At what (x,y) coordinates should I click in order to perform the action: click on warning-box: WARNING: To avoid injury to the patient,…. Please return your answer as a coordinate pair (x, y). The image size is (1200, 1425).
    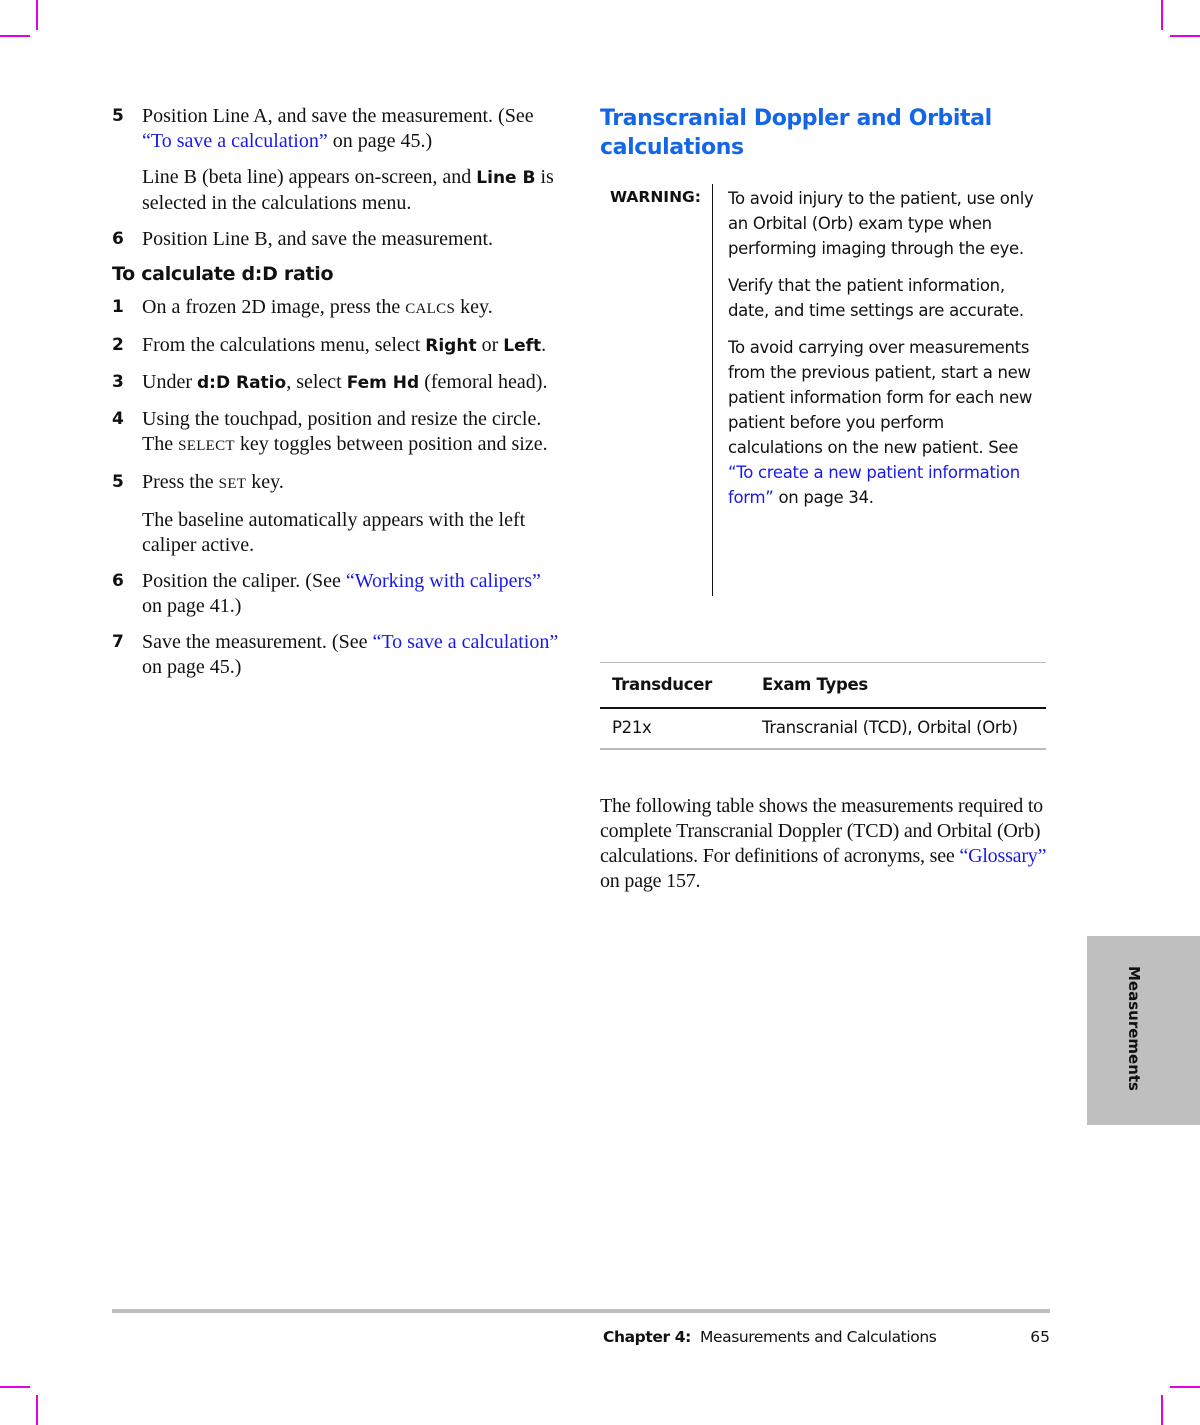
    Looking at the image, I should click on (825, 390).